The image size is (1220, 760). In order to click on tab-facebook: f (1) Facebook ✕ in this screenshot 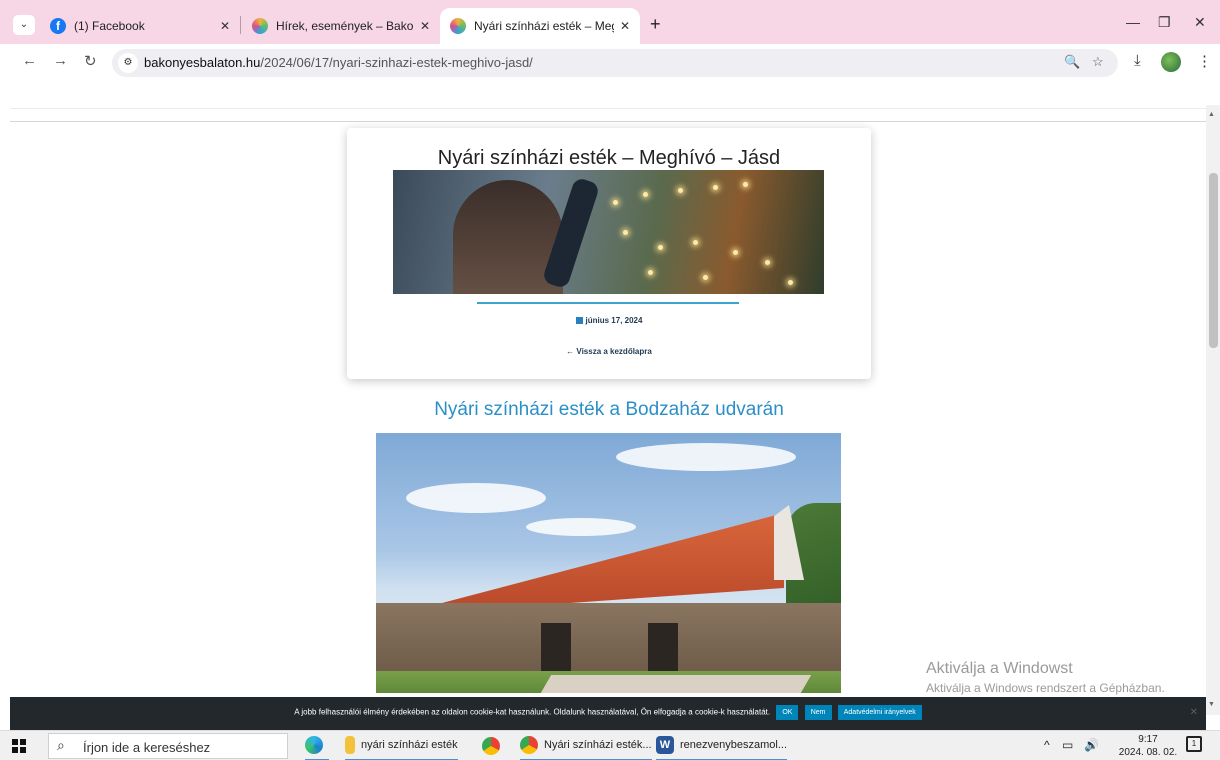, I will do `click(140, 26)`.